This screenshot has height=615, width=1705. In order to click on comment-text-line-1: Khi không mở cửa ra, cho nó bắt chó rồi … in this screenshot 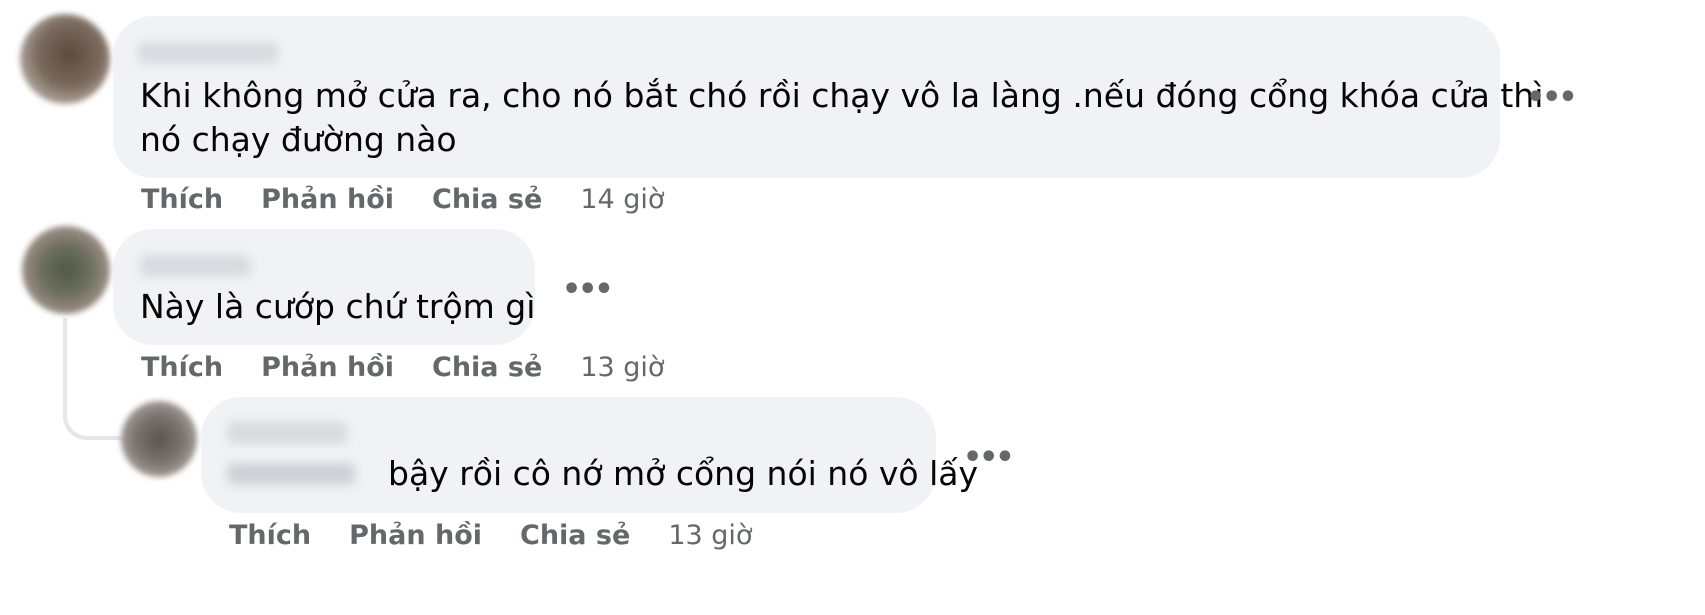, I will do `click(842, 95)`.